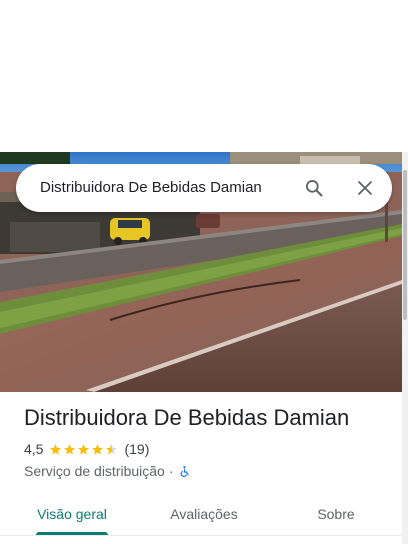 The width and height of the screenshot is (408, 544). Describe the element at coordinates (365, 188) in the screenshot. I see `close-icon` at that location.